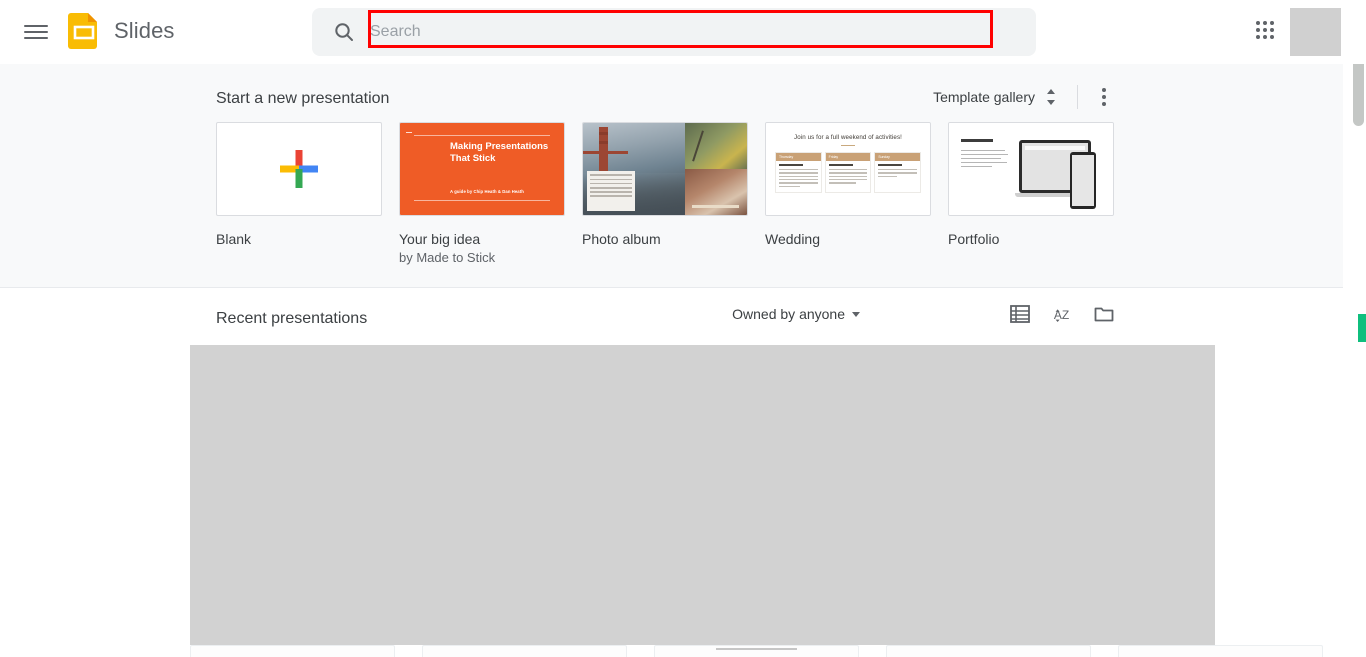 The image size is (1366, 657). I want to click on search-bar, so click(674, 32).